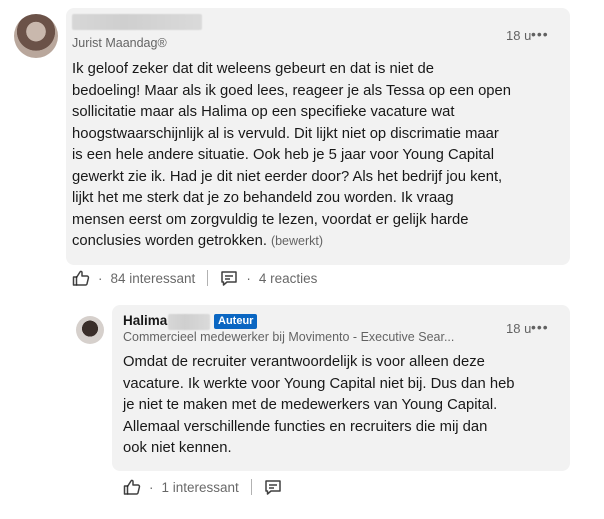 The image size is (604, 519). I want to click on commenter-avatar, so click(36, 36).